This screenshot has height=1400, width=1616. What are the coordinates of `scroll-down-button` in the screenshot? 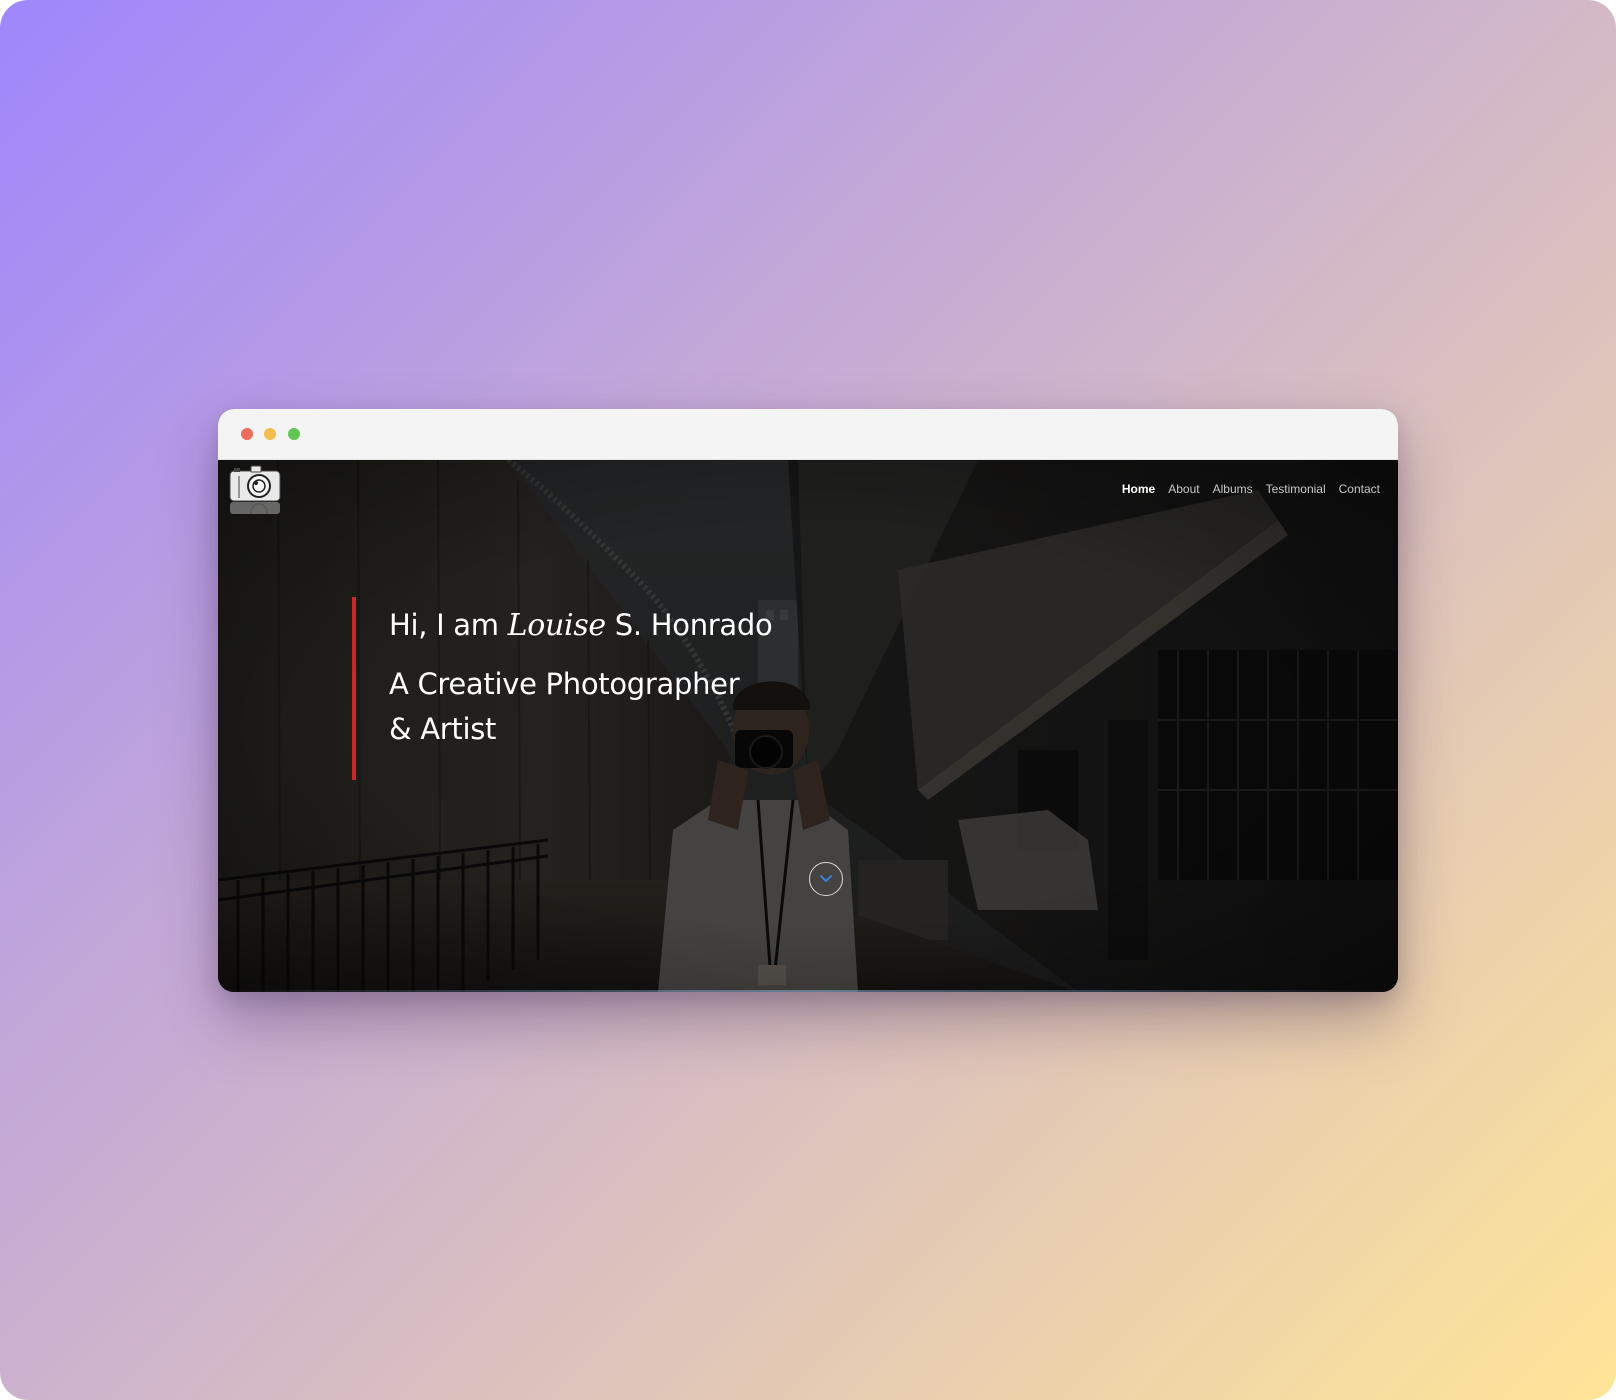 It's located at (826, 879).